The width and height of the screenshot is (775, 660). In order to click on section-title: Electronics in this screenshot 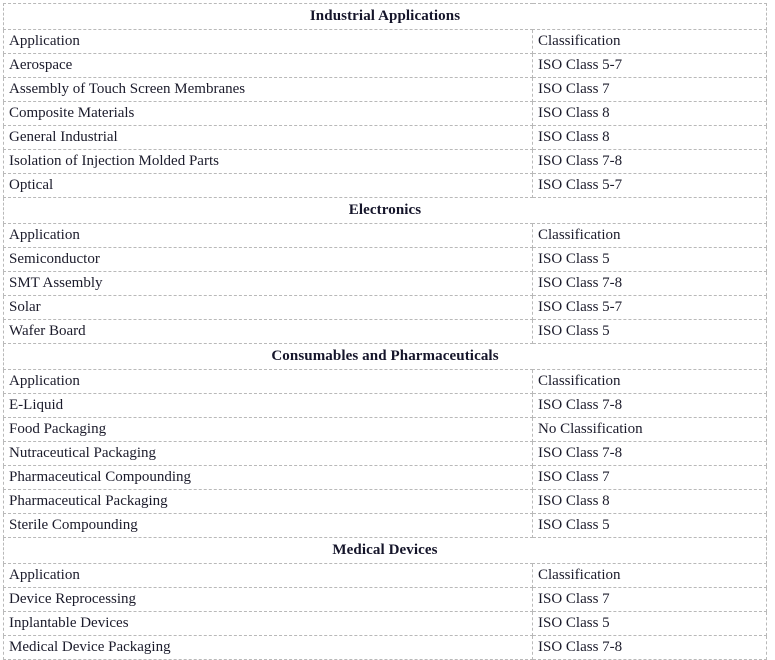, I will do `click(384, 210)`.